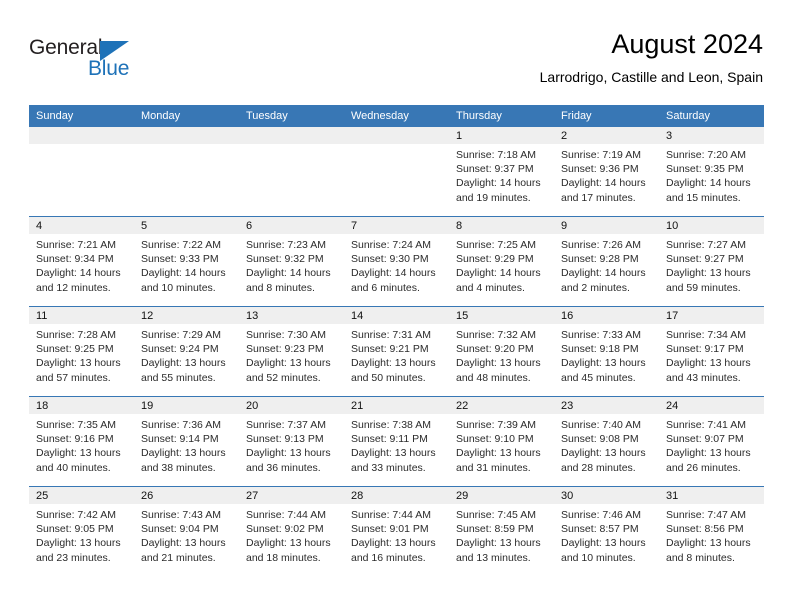 This screenshot has height=612, width=792. Describe the element at coordinates (498, 370) in the screenshot. I see `daylight-text: Daylight: 13 hours and 48 minutes.` at that location.